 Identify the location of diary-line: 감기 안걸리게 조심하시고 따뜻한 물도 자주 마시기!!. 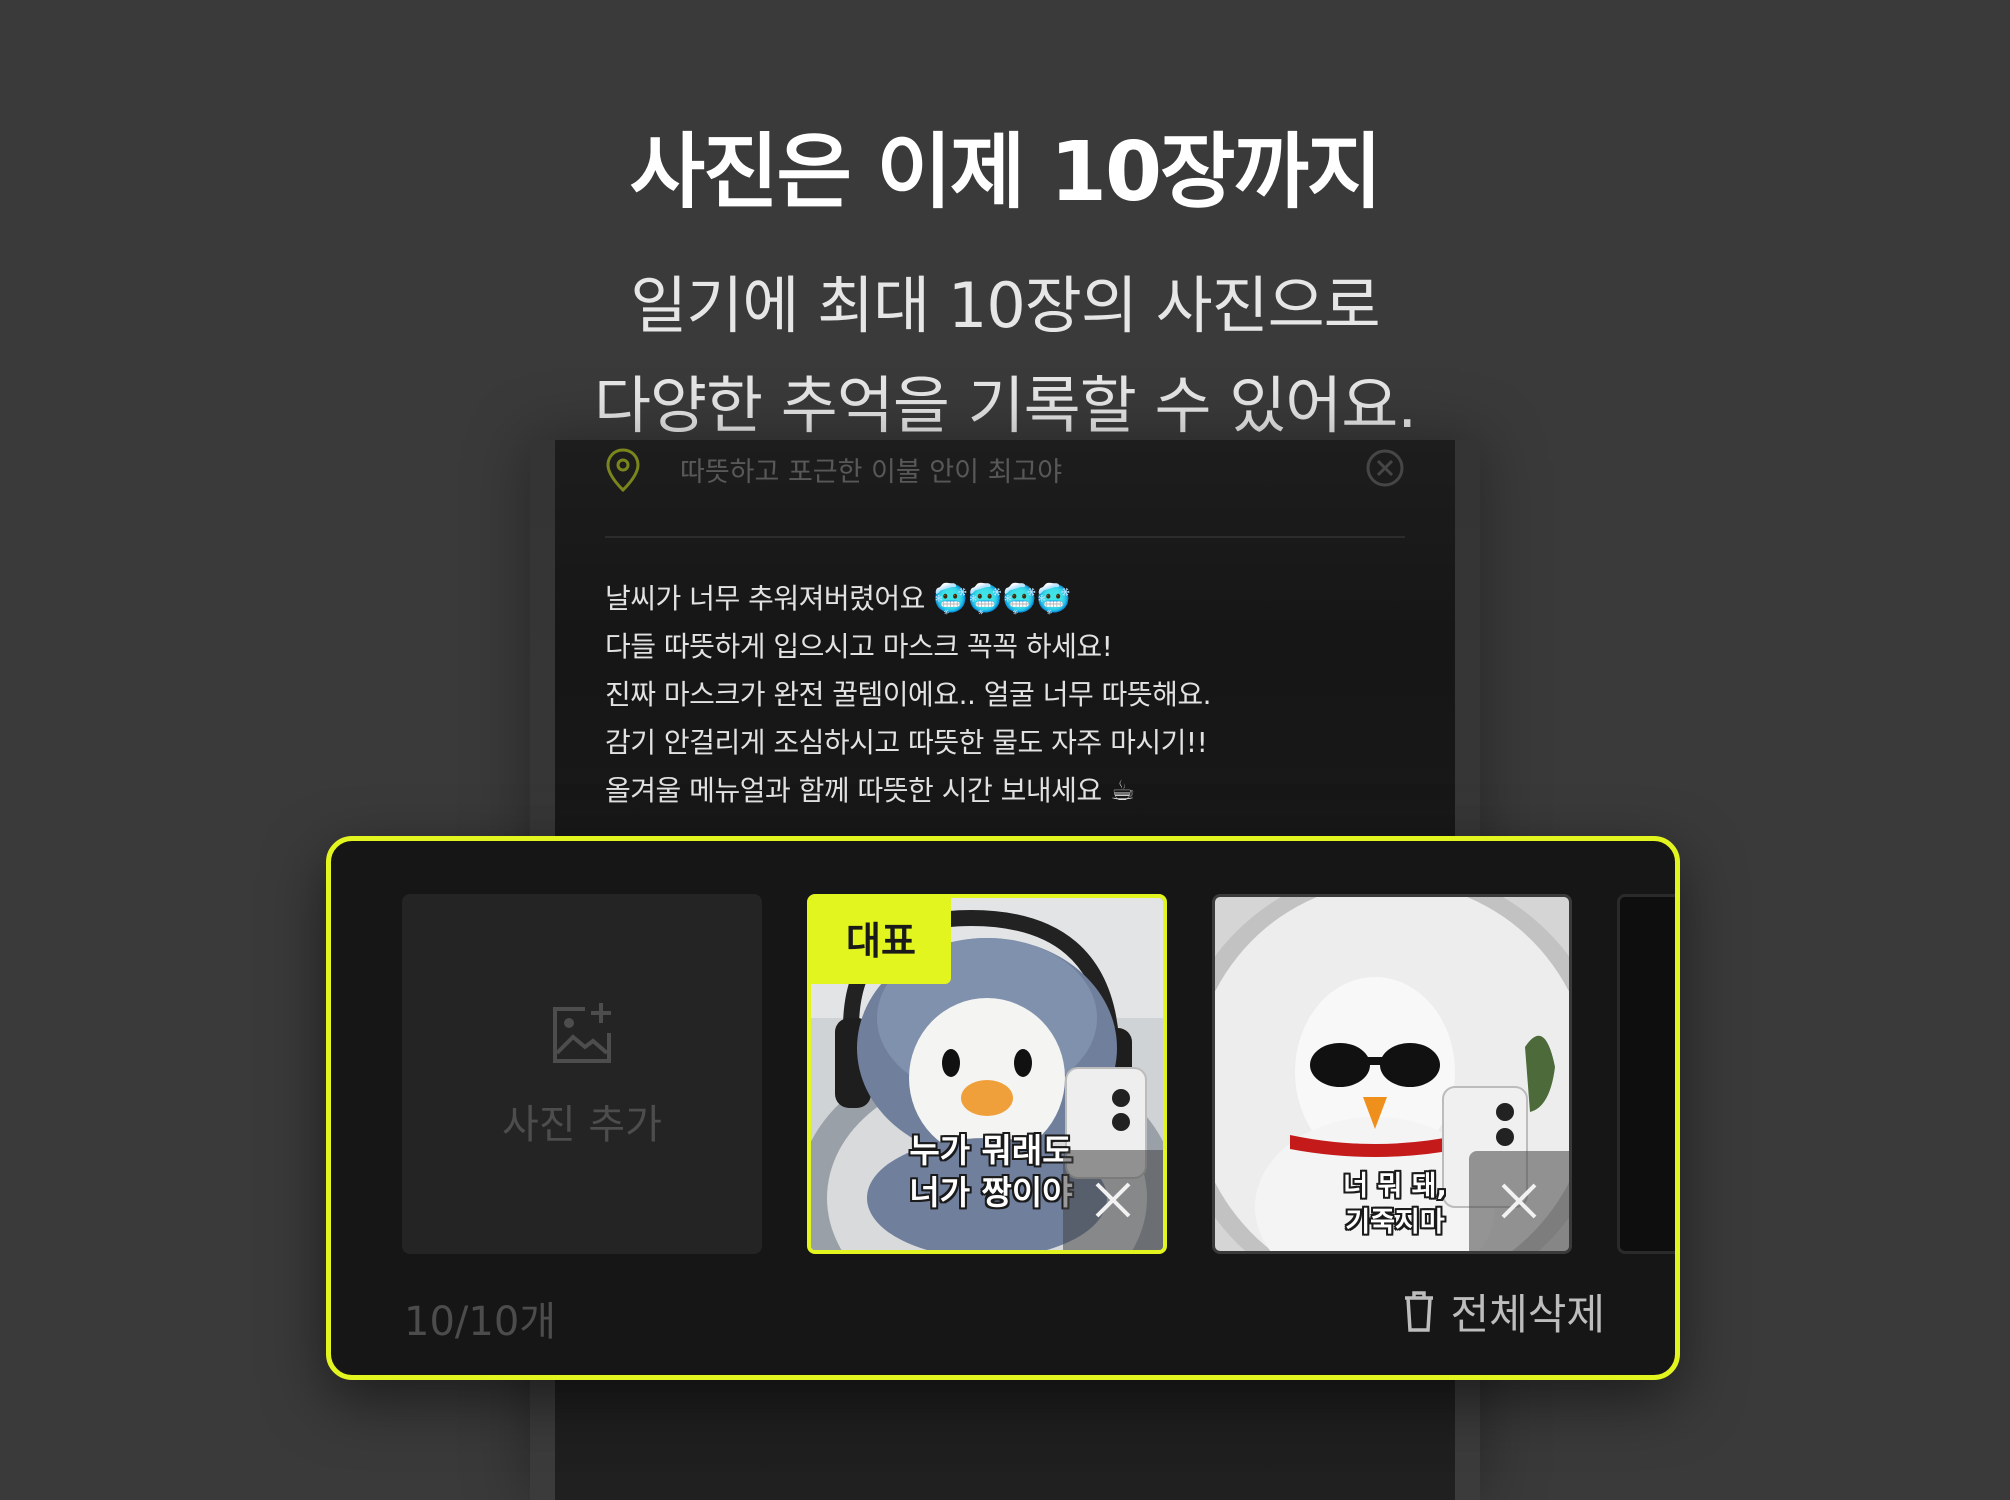
(906, 742).